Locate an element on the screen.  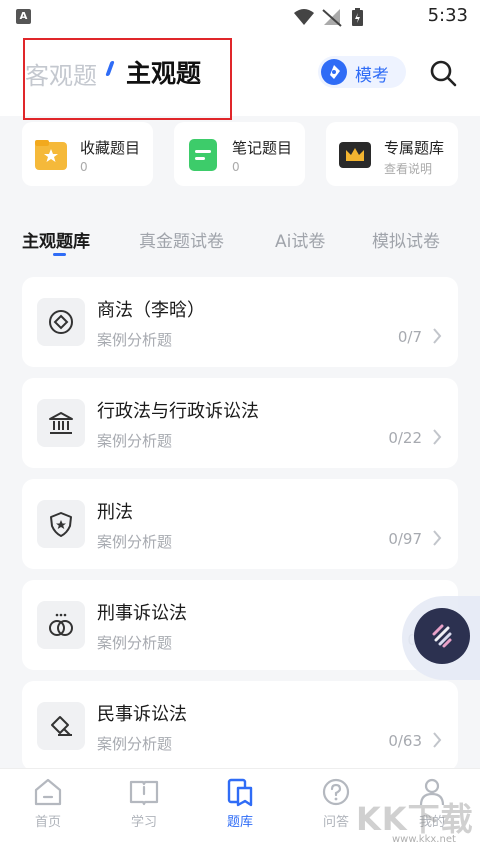
signal-off-icon is located at coordinates (332, 18).